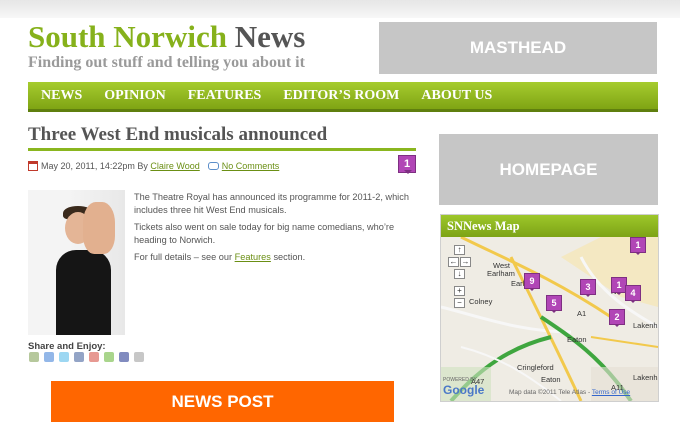 Image resolution: width=680 pixels, height=423 pixels. What do you see at coordinates (174, 166) in the screenshot?
I see `post-author-link: Claire Wood` at bounding box center [174, 166].